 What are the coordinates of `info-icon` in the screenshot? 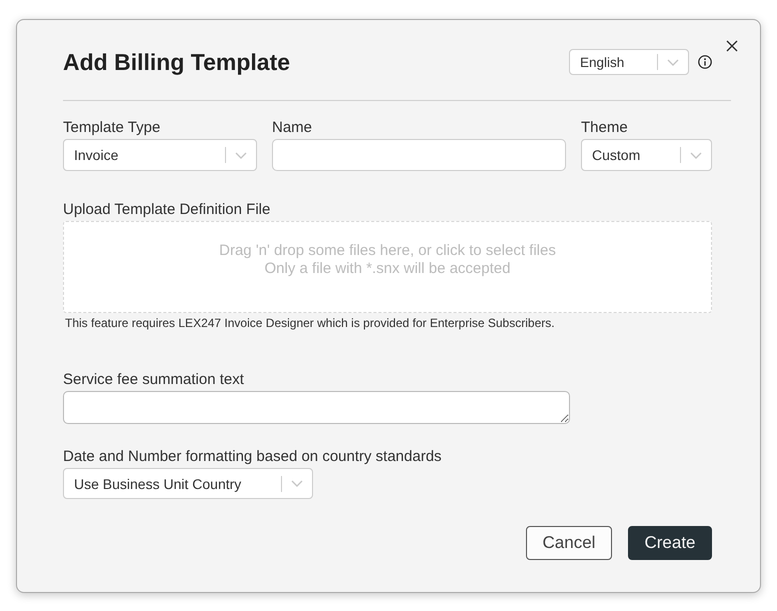 It's located at (705, 62).